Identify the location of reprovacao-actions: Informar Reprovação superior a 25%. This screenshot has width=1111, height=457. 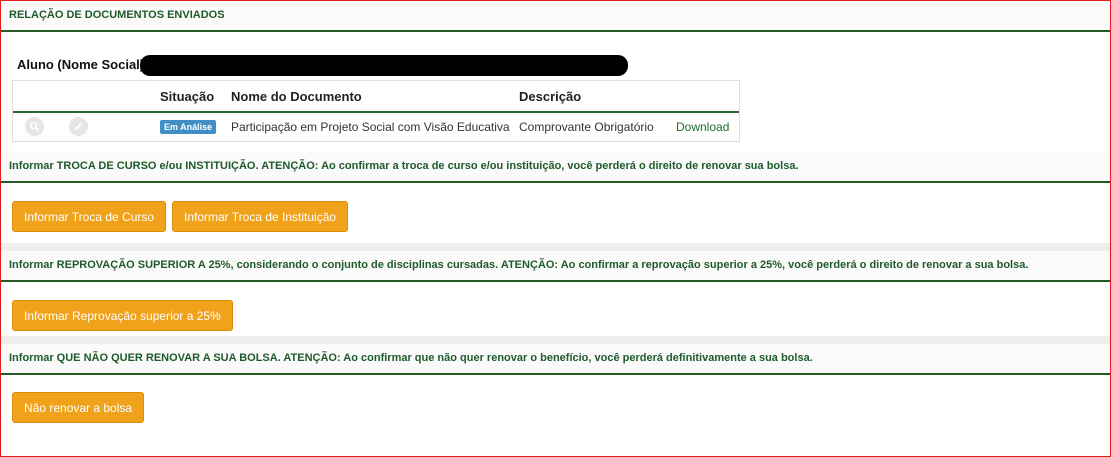
(555, 309).